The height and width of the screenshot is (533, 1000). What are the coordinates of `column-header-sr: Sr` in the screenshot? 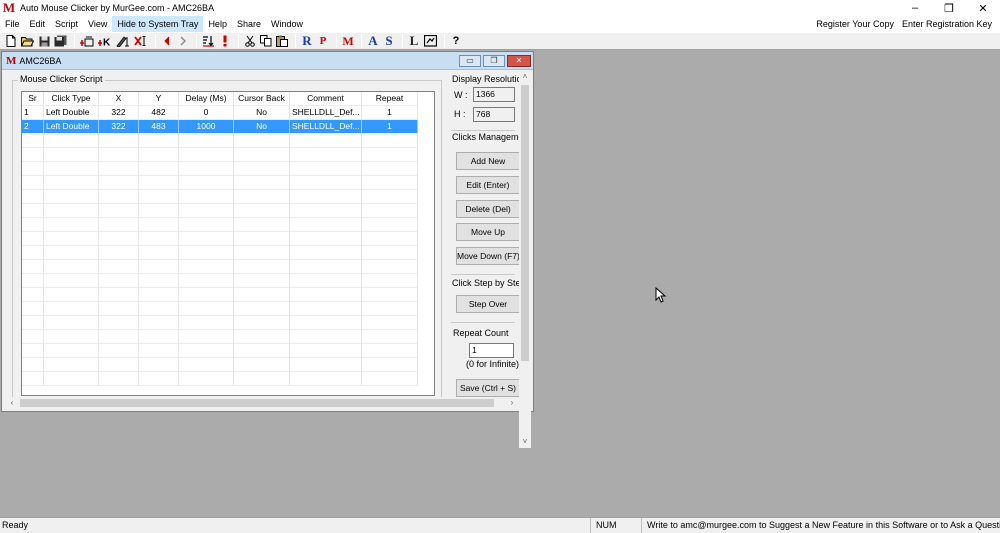 It's located at (33, 99).